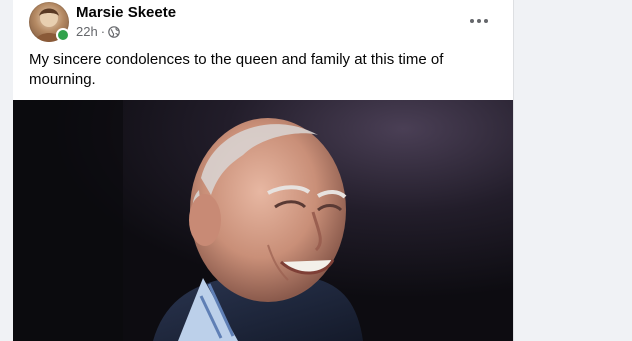 This screenshot has height=341, width=632. Describe the element at coordinates (49, 22) in the screenshot. I see `author-avatar` at that location.